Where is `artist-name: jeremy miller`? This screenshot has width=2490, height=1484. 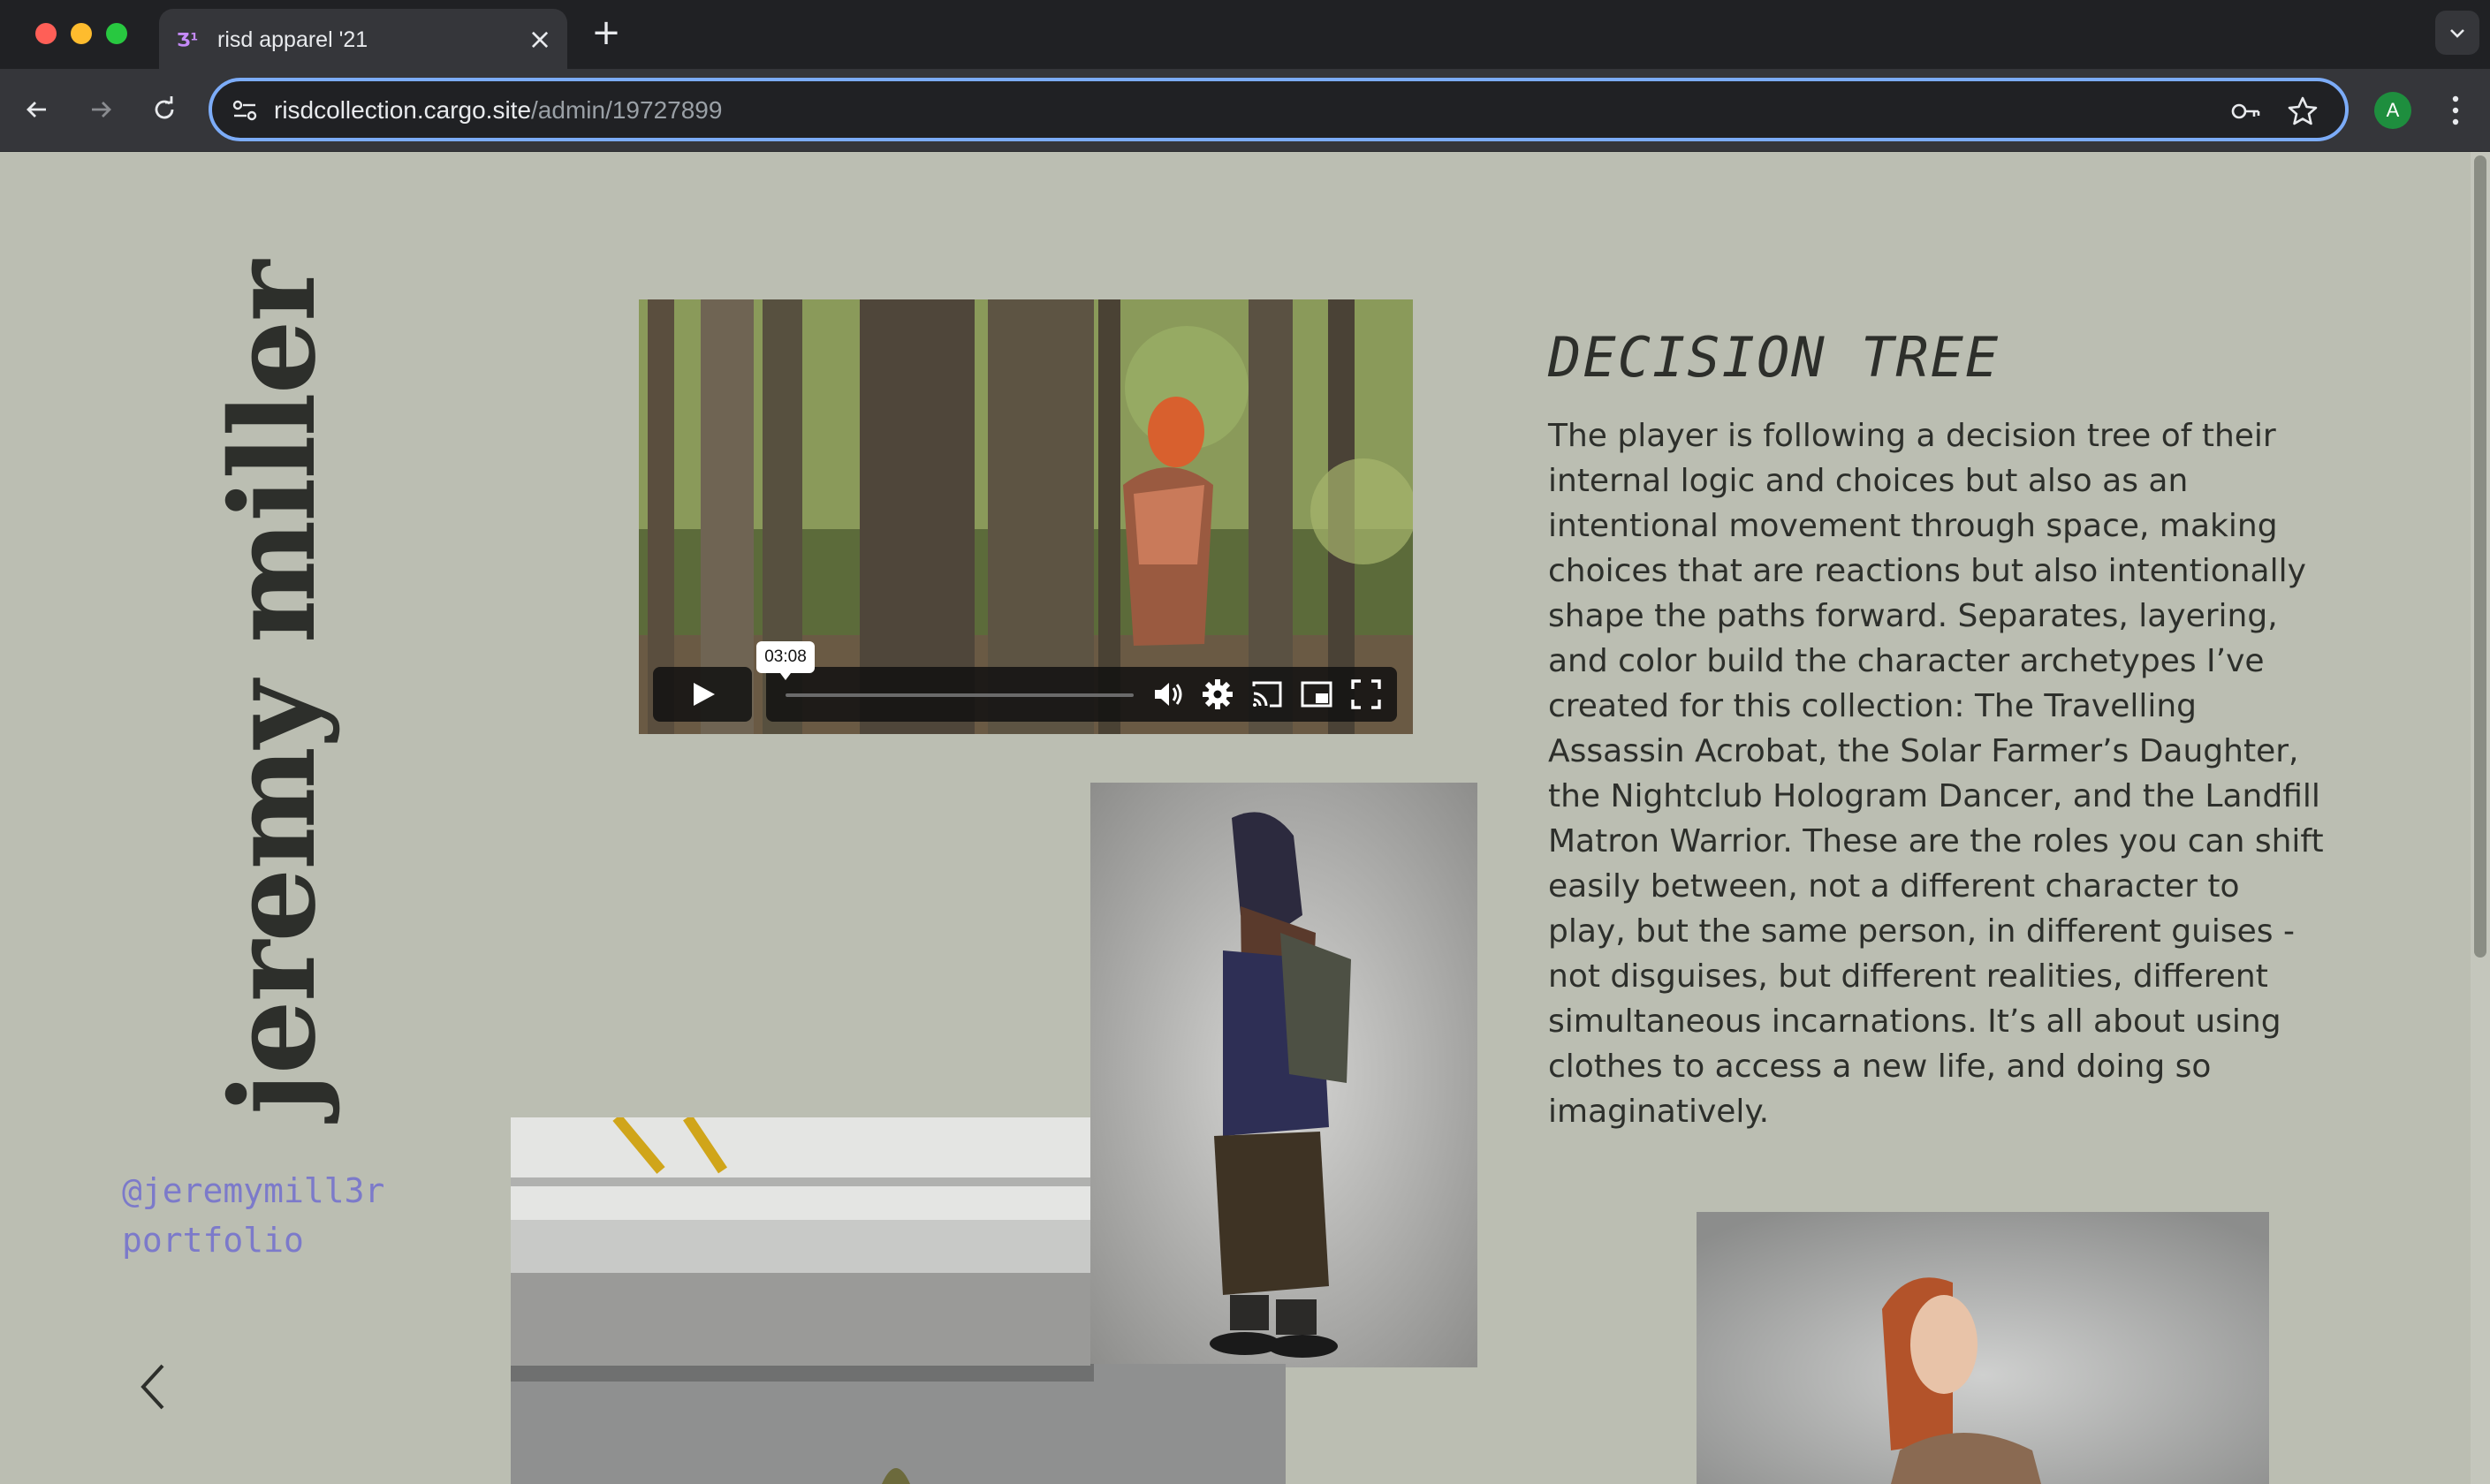 artist-name: jeremy miller is located at coordinates (273, 688).